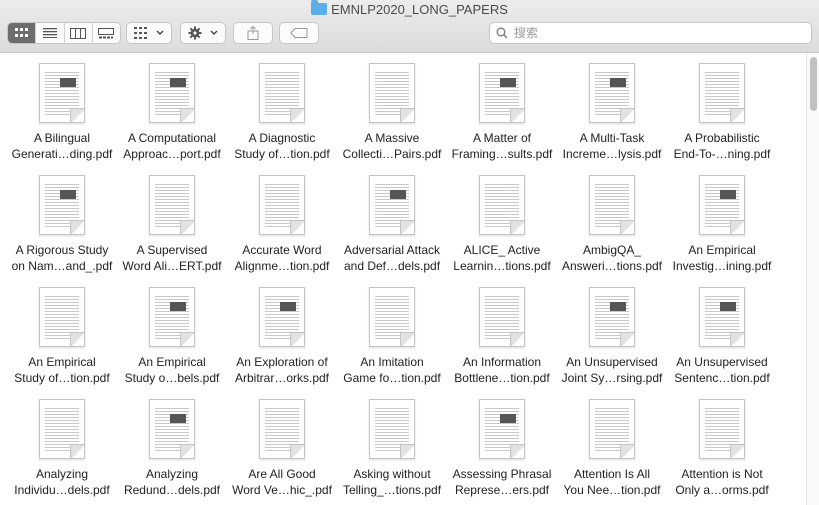 The image size is (819, 505). Describe the element at coordinates (502, 154) in the screenshot. I see `file-name-line2: Framing…sults.pdf` at that location.